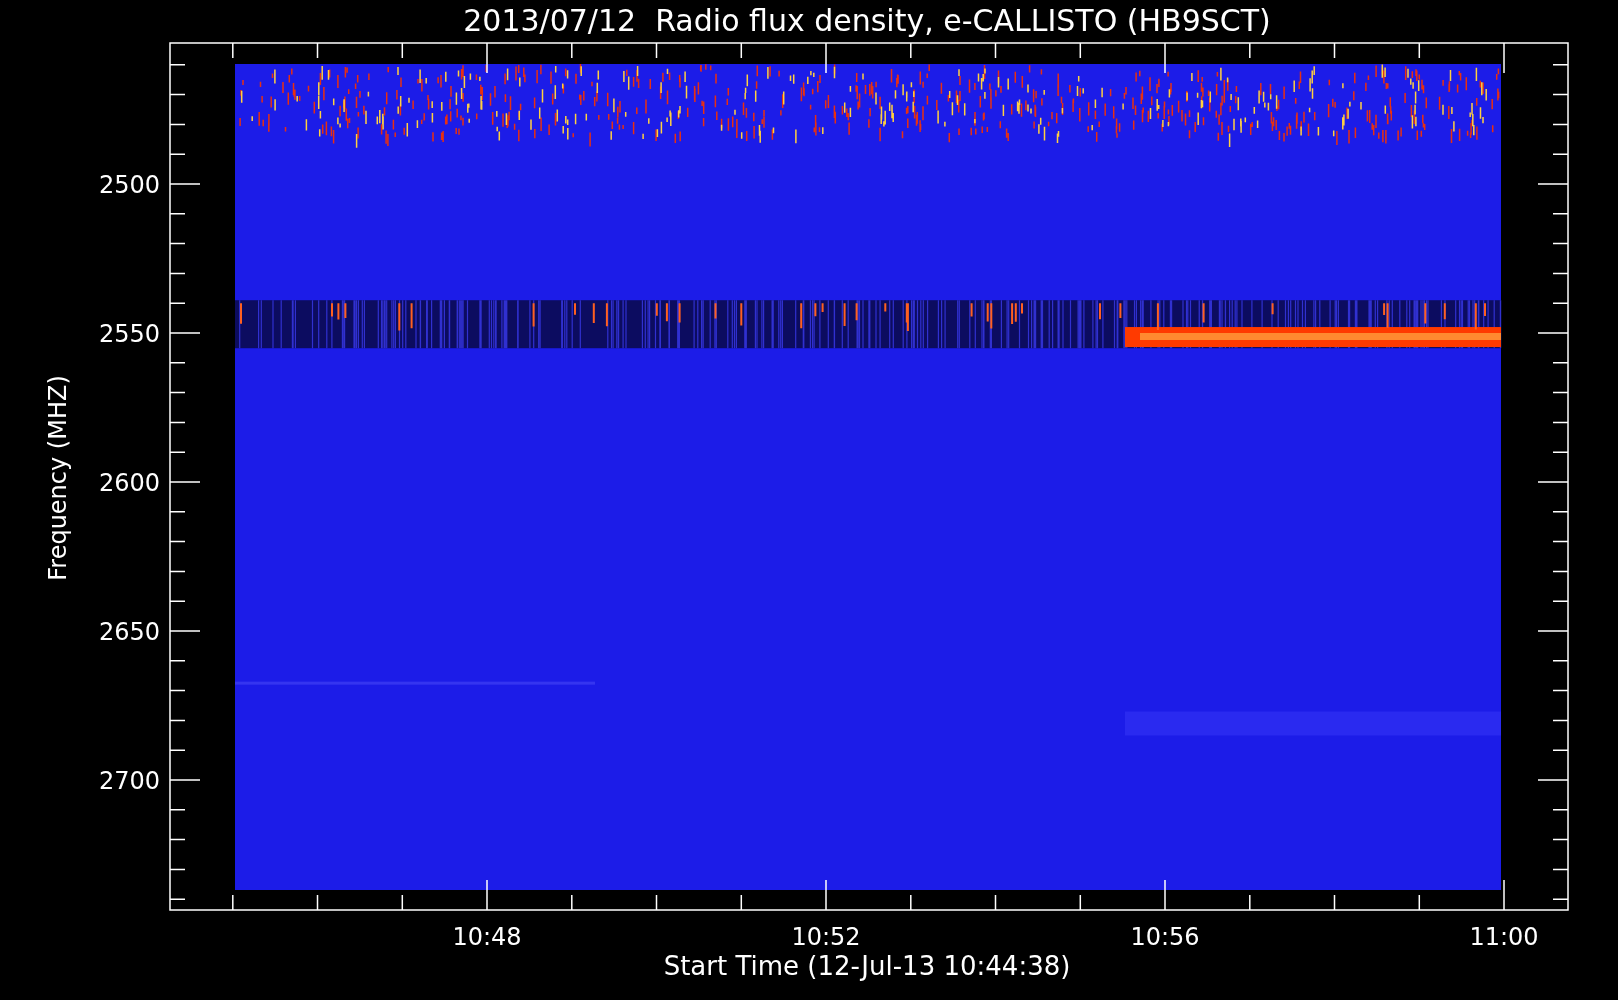 Image resolution: width=1618 pixels, height=1000 pixels. Describe the element at coordinates (129, 185) in the screenshot. I see `y-tick-label: 2500` at that location.